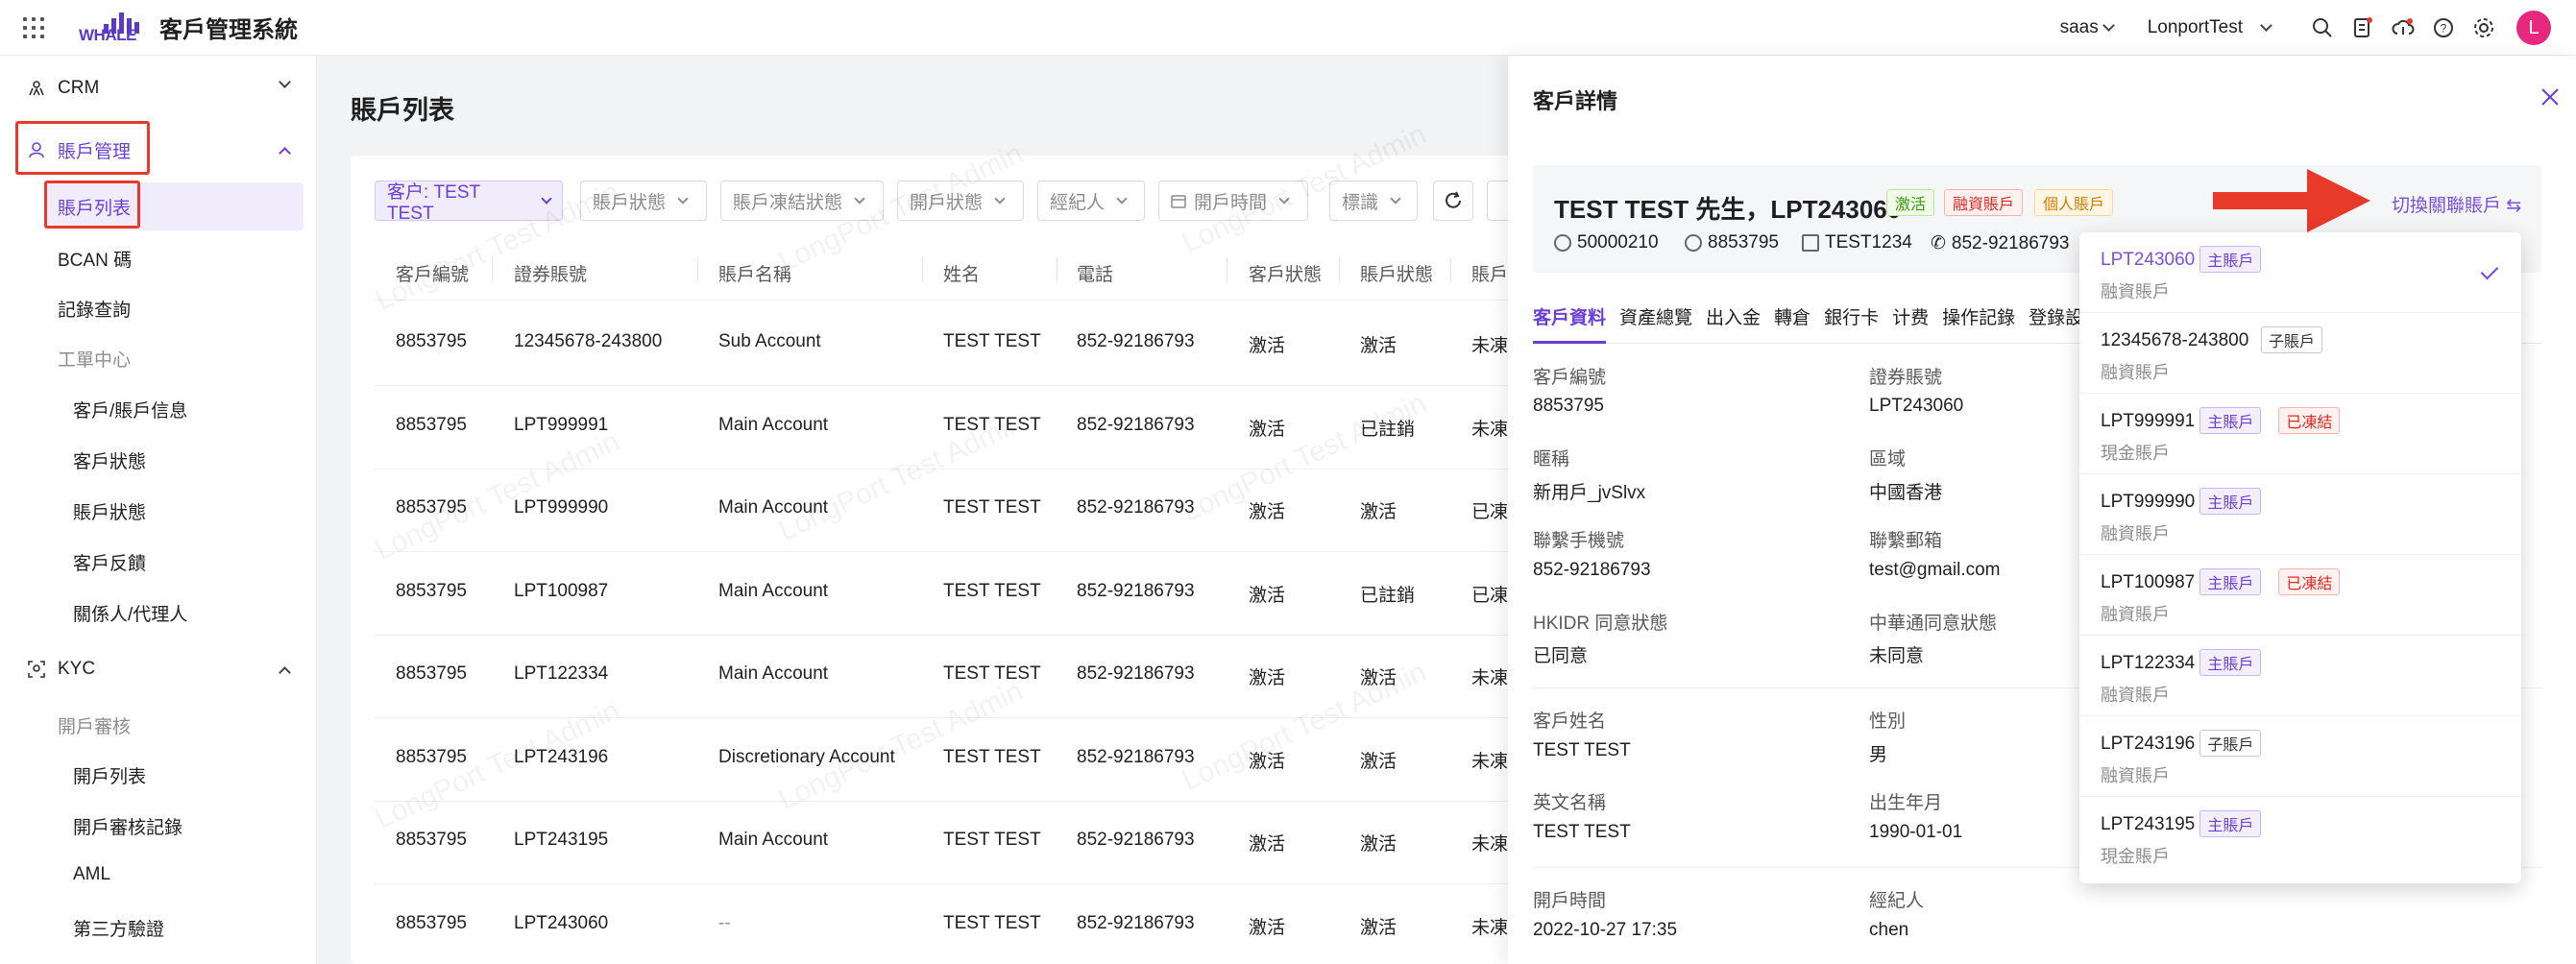 This screenshot has height=964, width=2576. Describe the element at coordinates (1792, 316) in the screenshot. I see `tab-transfer: 轉倉` at that location.